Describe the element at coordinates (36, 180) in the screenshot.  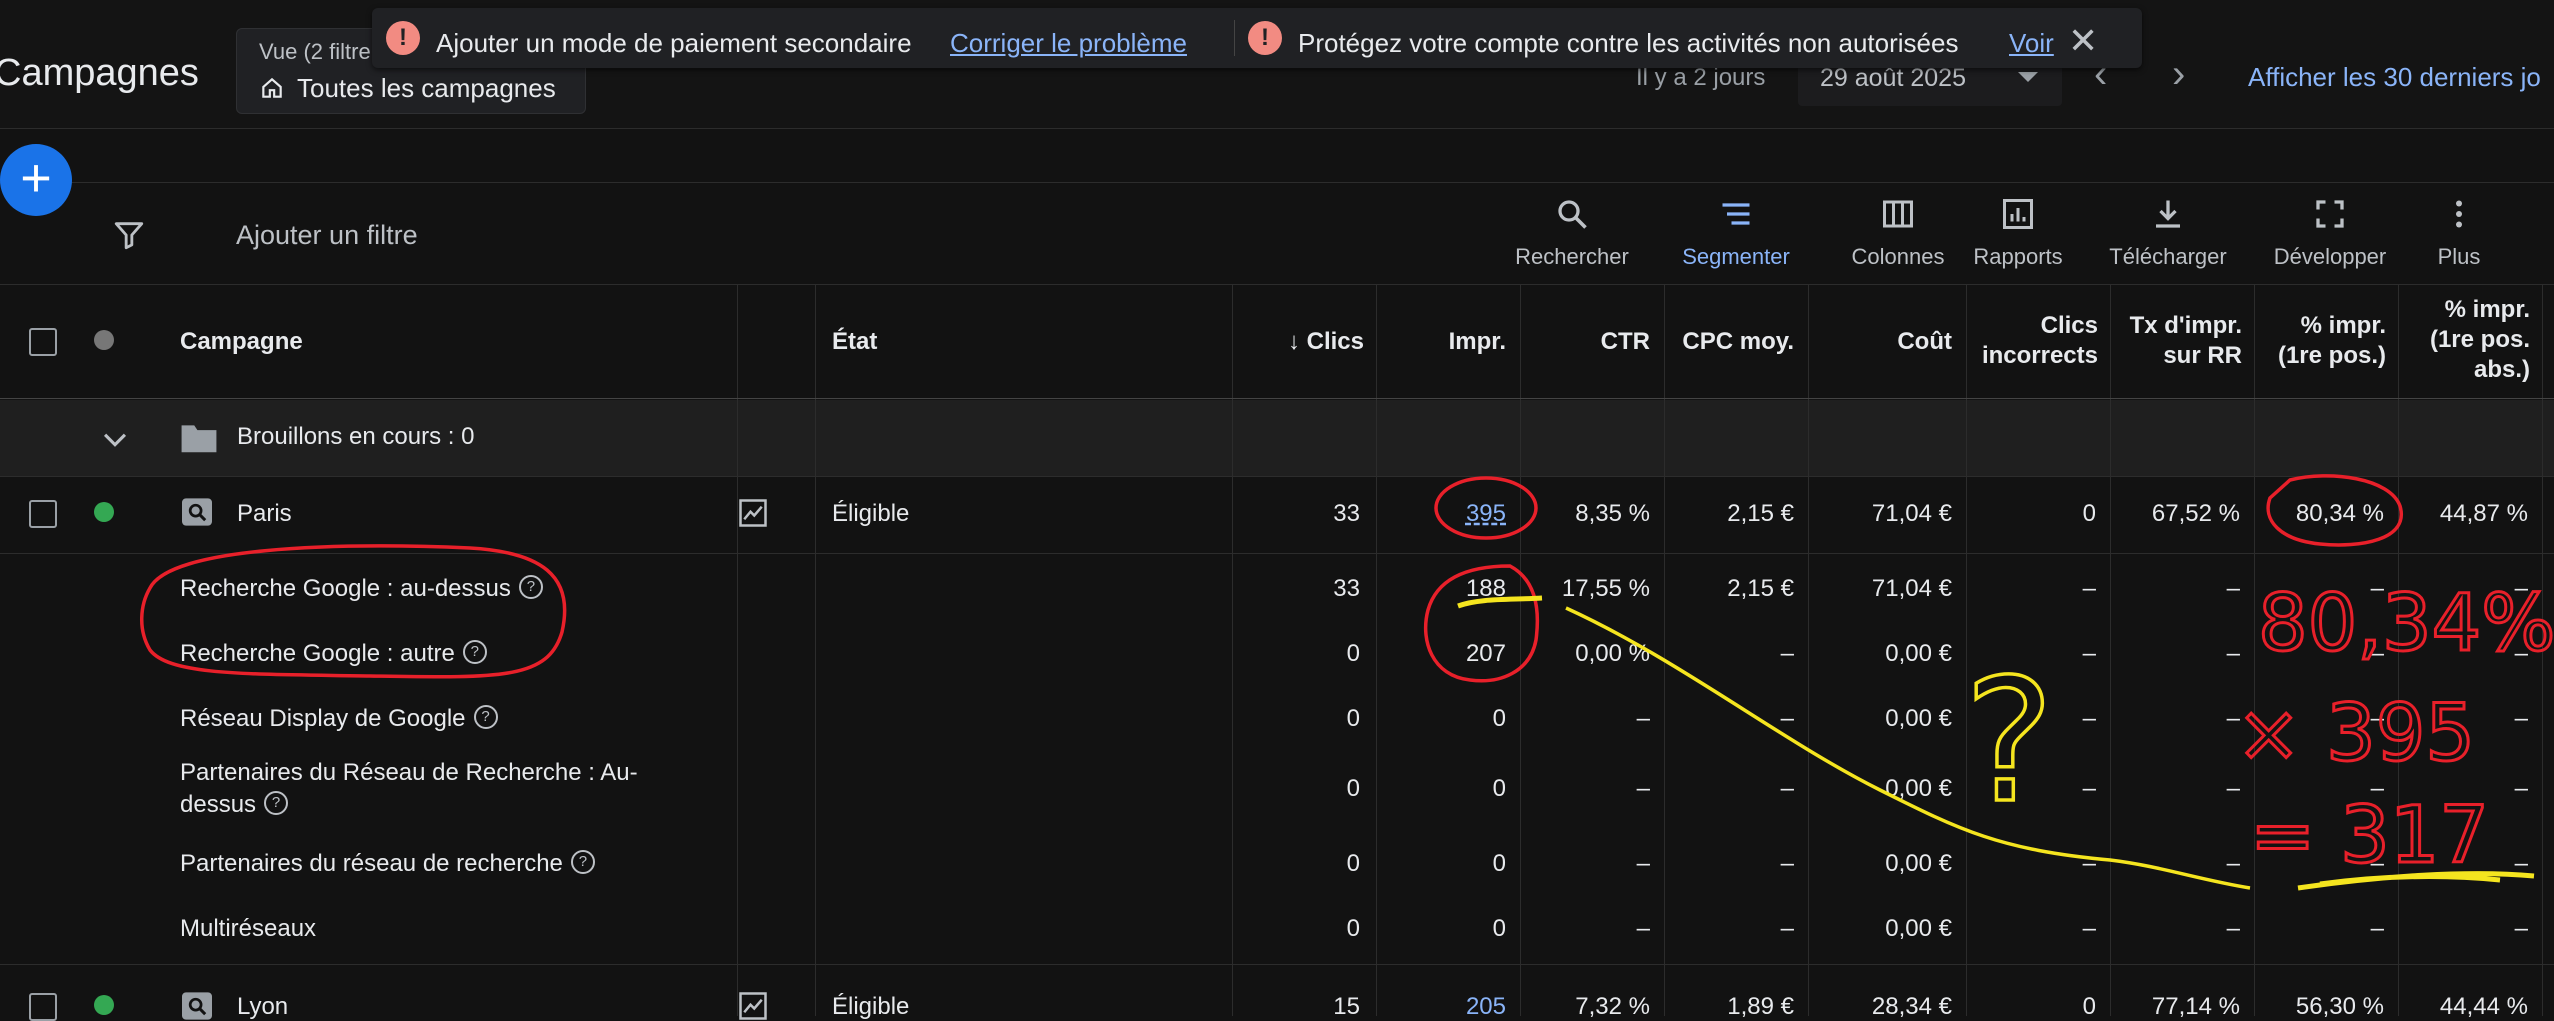
I see `add-campaign-button: +` at that location.